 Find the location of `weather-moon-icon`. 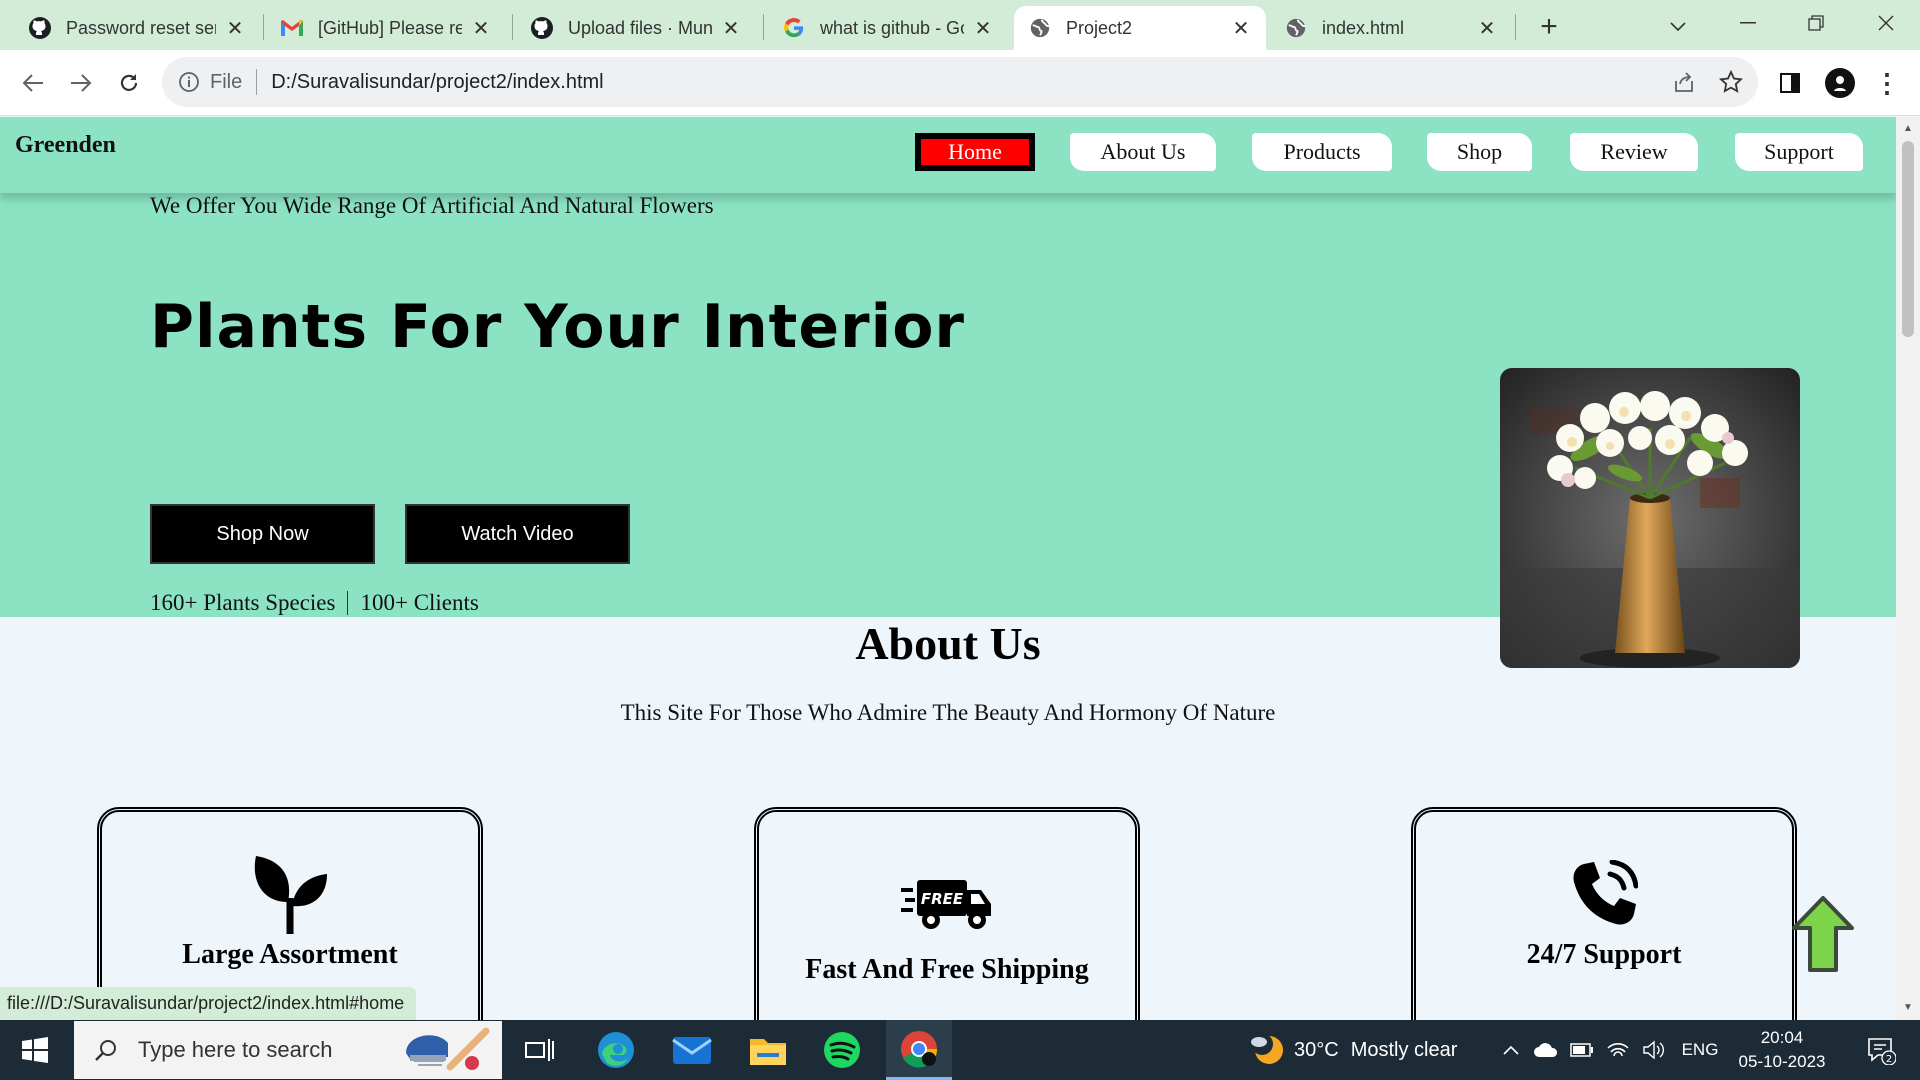

weather-moon-icon is located at coordinates (1267, 1050).